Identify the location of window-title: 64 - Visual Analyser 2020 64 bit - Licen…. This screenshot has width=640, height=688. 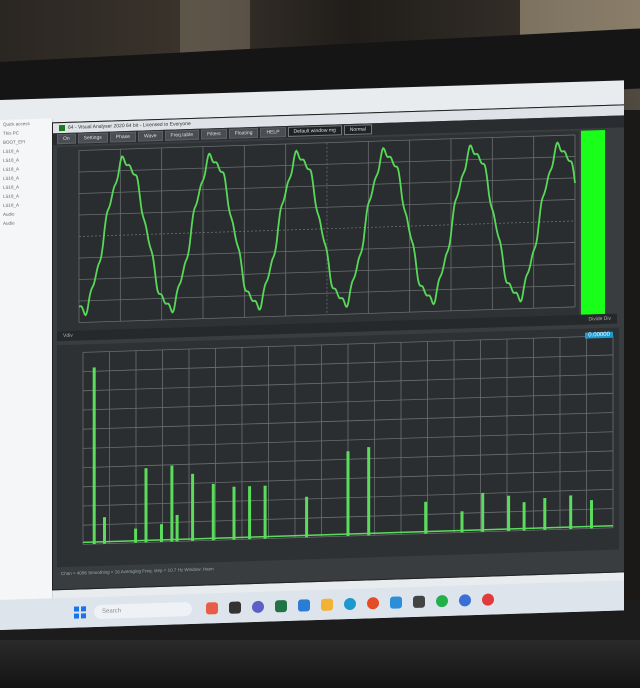
(129, 126).